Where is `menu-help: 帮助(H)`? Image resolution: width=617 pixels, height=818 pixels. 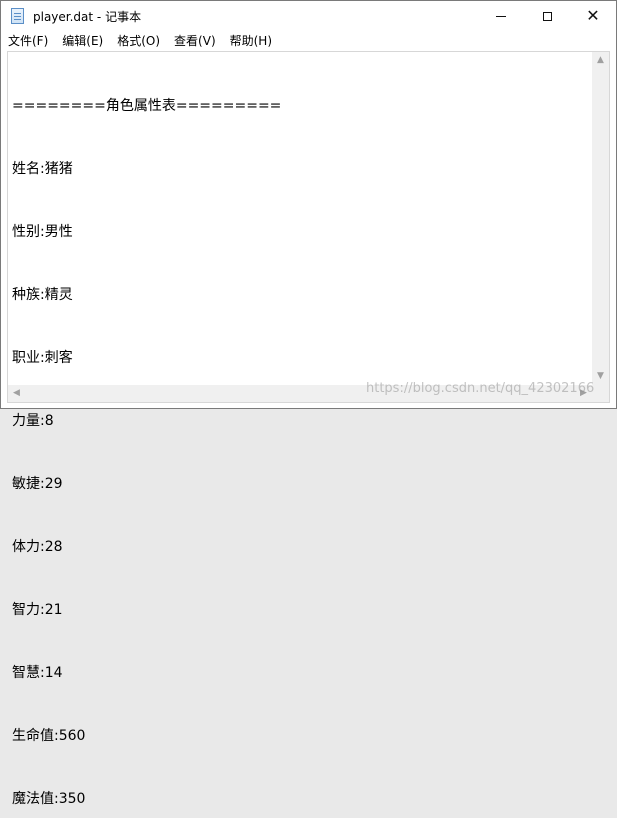
menu-help: 帮助(H) is located at coordinates (251, 41).